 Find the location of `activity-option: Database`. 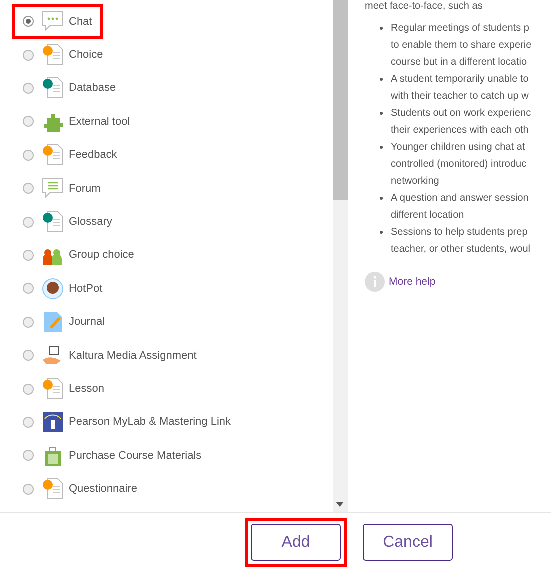

activity-option: Database is located at coordinates (70, 88).